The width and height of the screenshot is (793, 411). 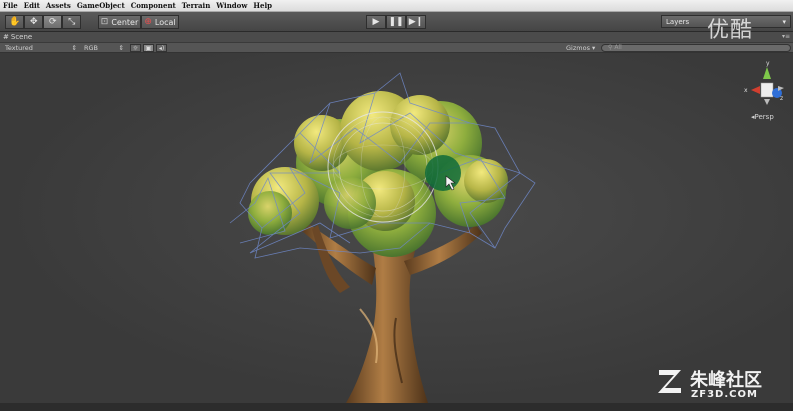 I want to click on sun-icon: ☼, so click(x=135, y=48).